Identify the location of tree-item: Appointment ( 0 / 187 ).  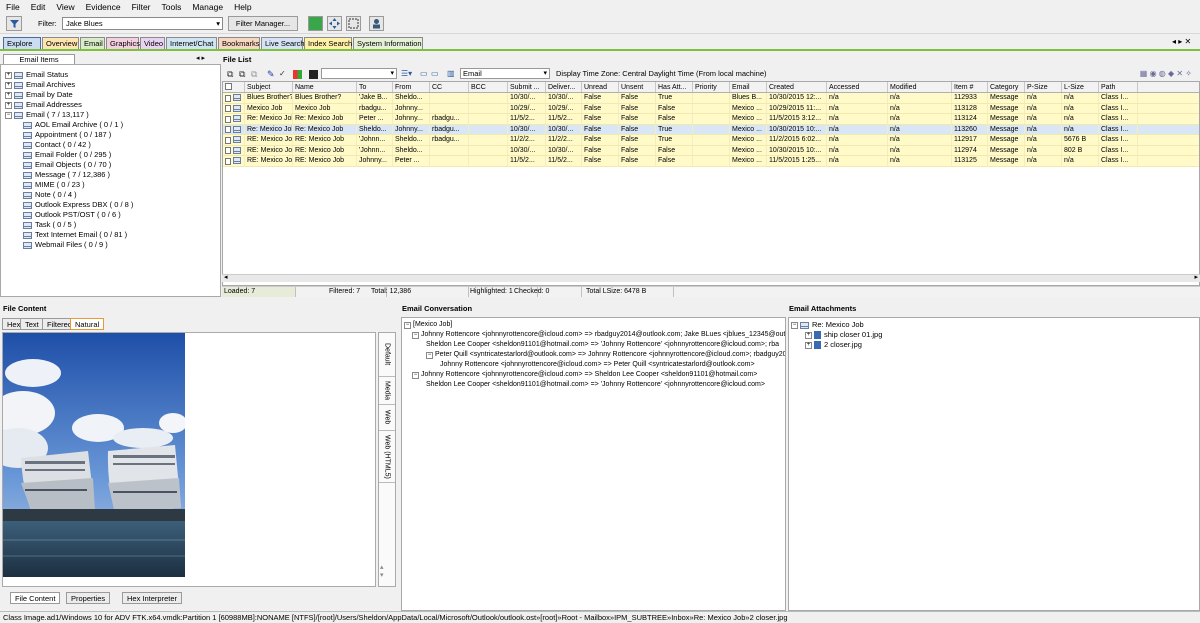
(112, 135).